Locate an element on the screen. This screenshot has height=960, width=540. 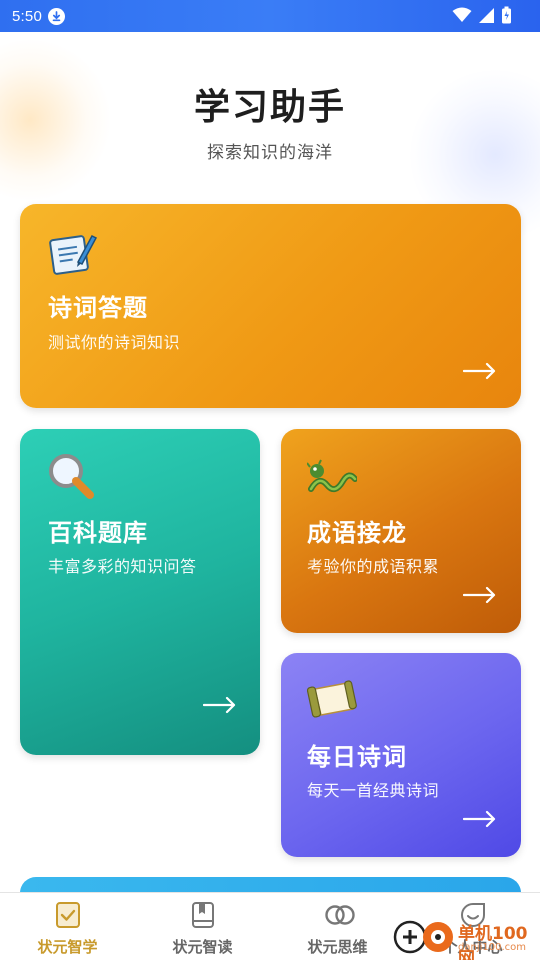
daily-poem-card: 每日诗词 每天一首经典诗词 is located at coordinates (401, 755).